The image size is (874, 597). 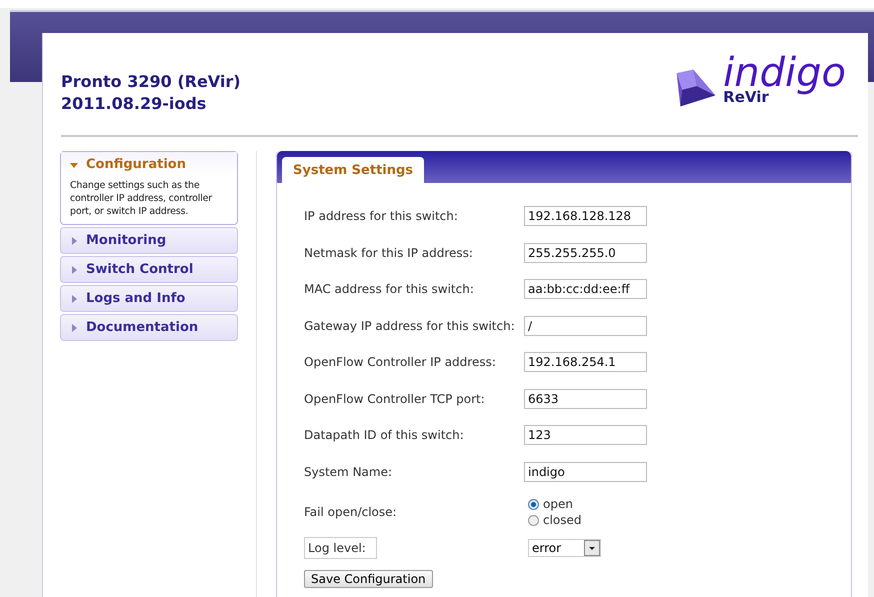 What do you see at coordinates (585, 398) in the screenshot?
I see `input-field: 6633` at bounding box center [585, 398].